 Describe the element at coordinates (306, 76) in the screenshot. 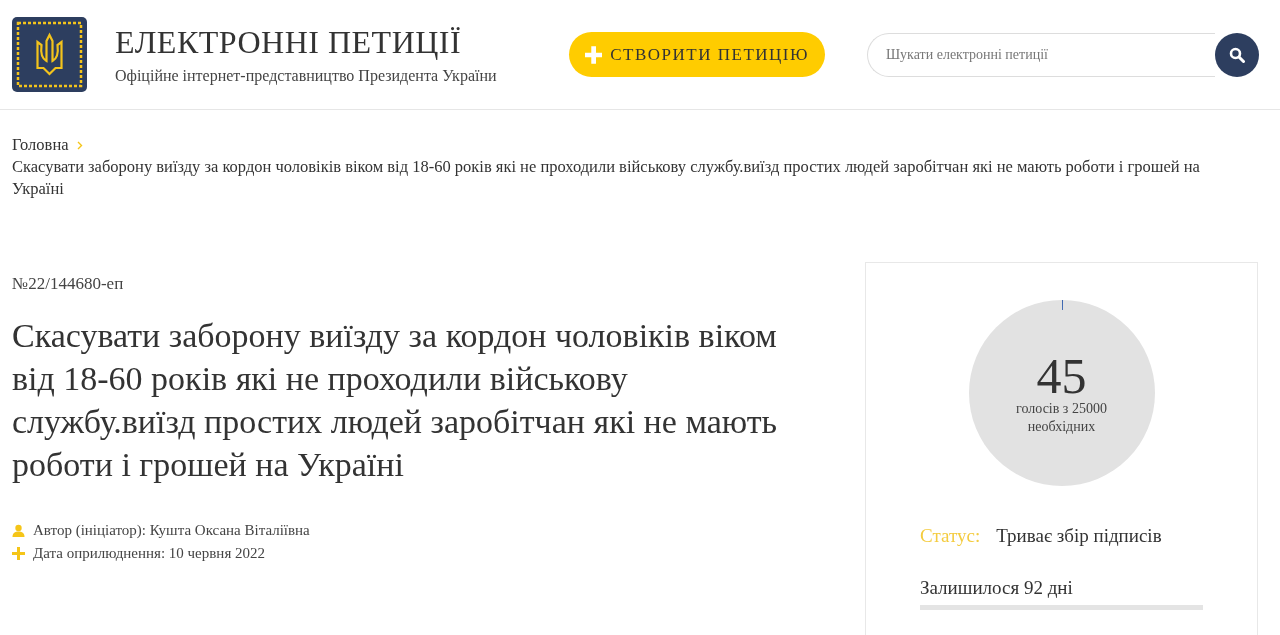

I see `site-subtitle: Офіційне інтернет-представництво Президента України` at that location.